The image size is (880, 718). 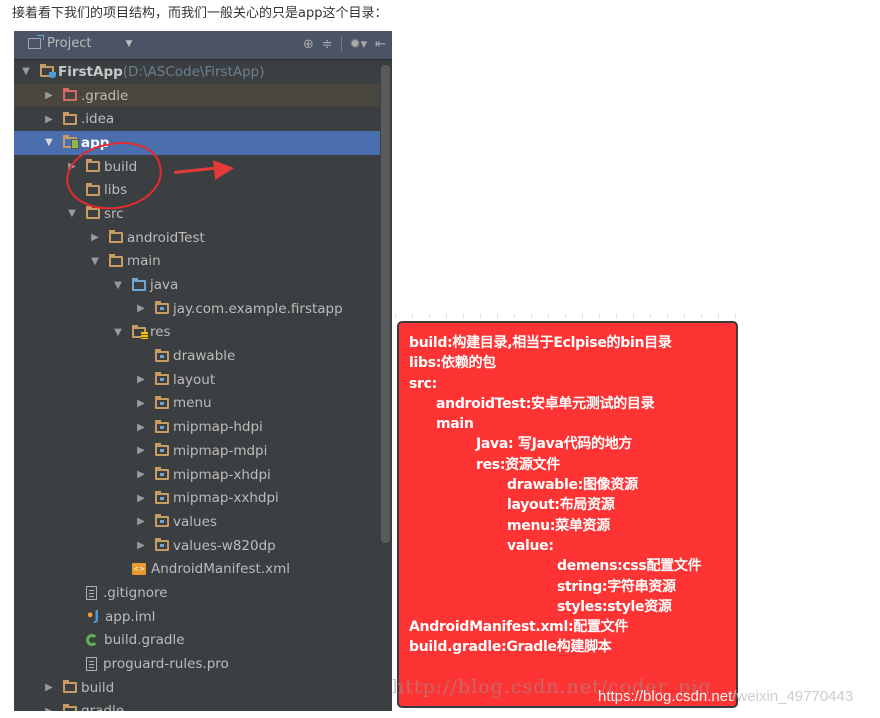 I want to click on source-folder-icon, so click(x=139, y=284).